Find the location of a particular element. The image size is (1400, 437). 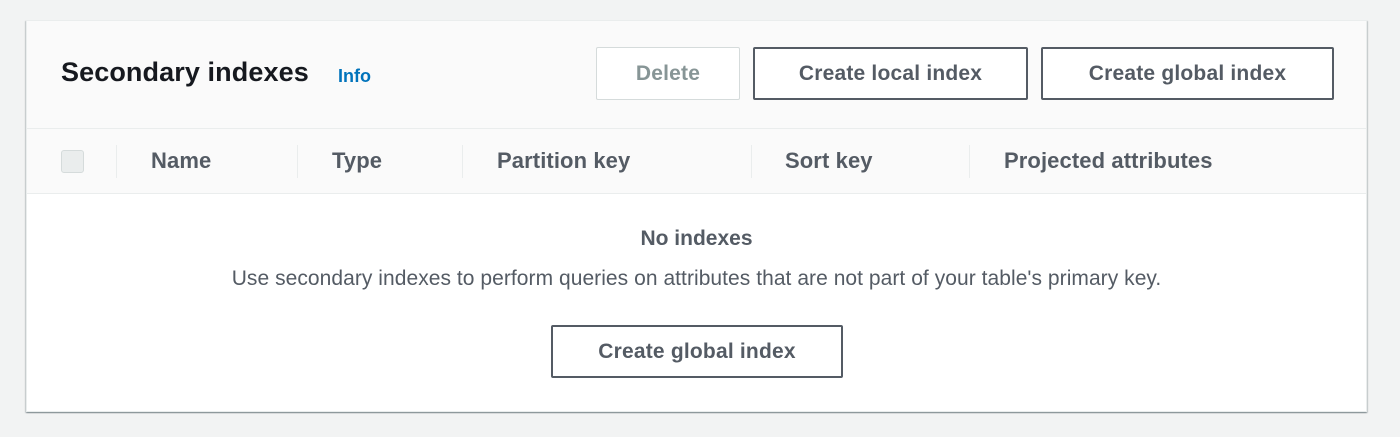

column-header-partition-key: Partition key is located at coordinates (563, 161).